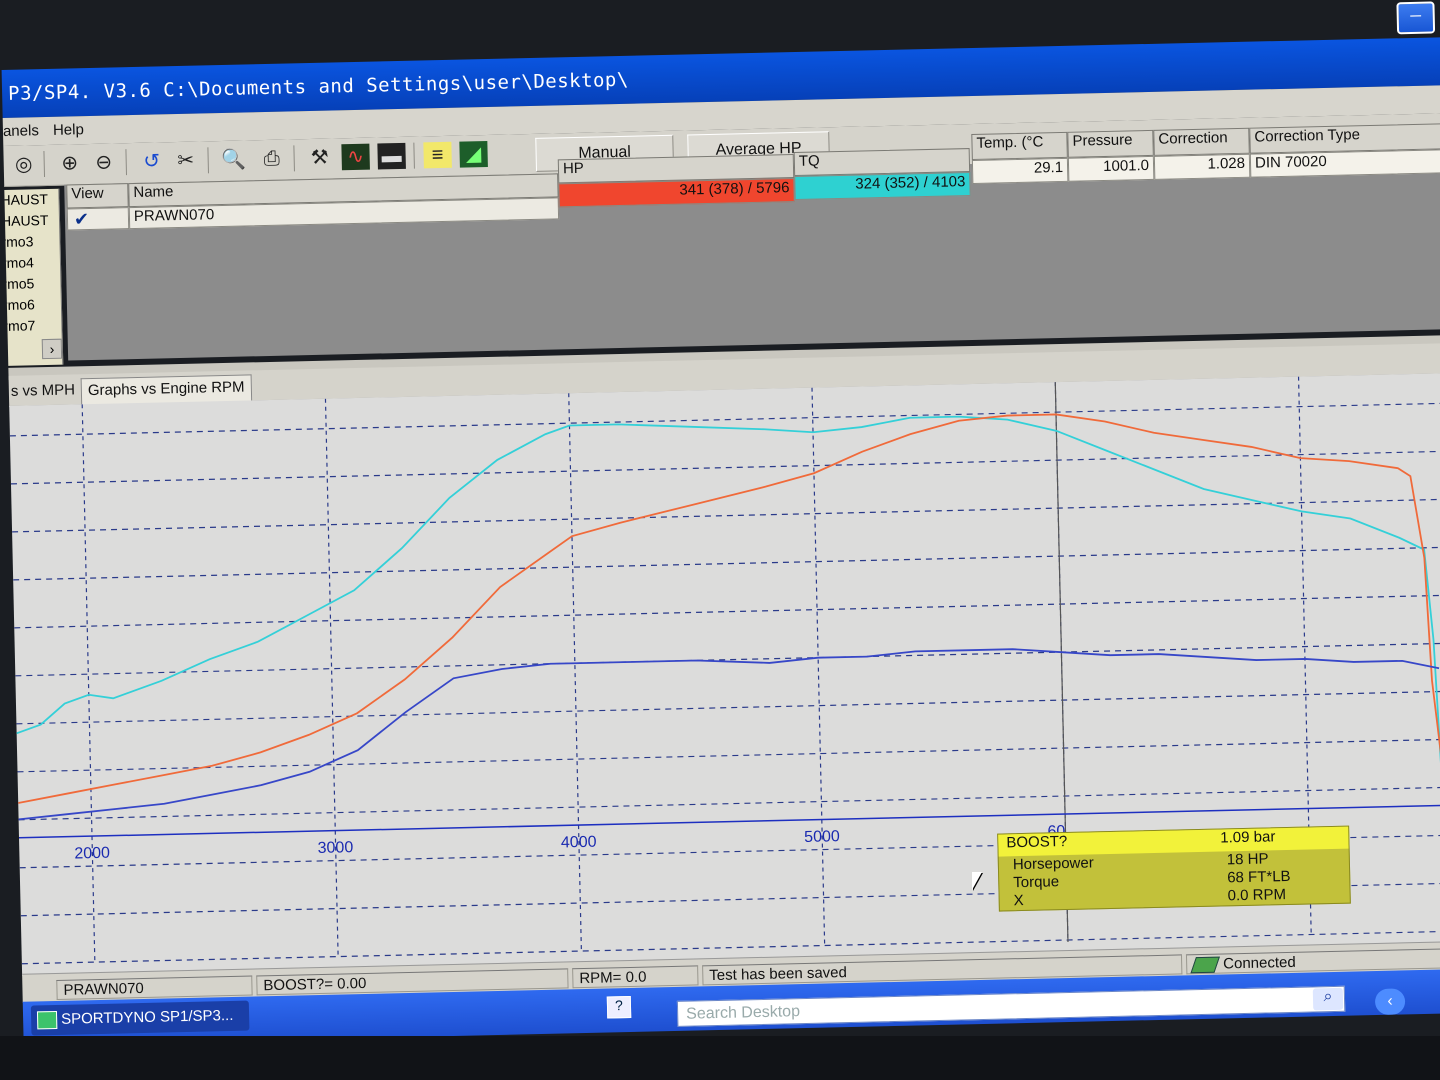  I want to click on tooltip-label: X, so click(1018, 901).